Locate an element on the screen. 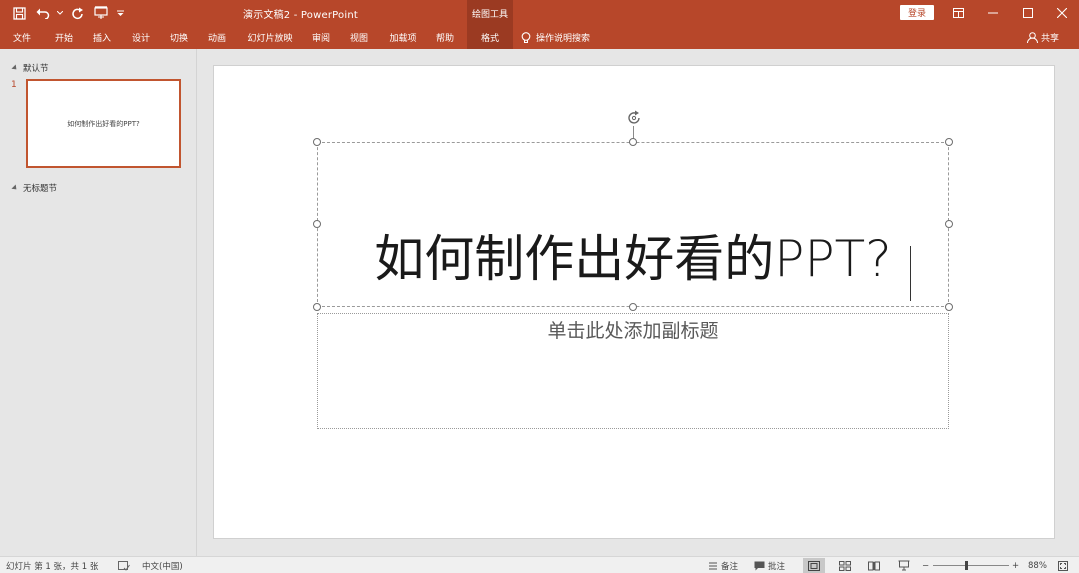 The height and width of the screenshot is (573, 1079). notes-label: 备注 is located at coordinates (730, 566).